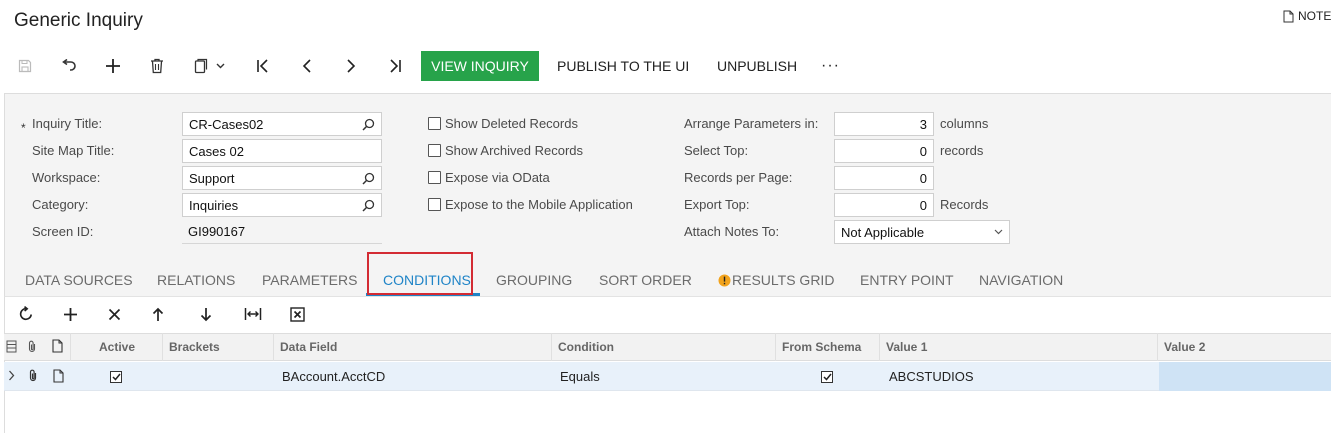 This screenshot has height=433, width=1331. I want to click on inquiry-title-field: CR-Cases02, so click(282, 124).